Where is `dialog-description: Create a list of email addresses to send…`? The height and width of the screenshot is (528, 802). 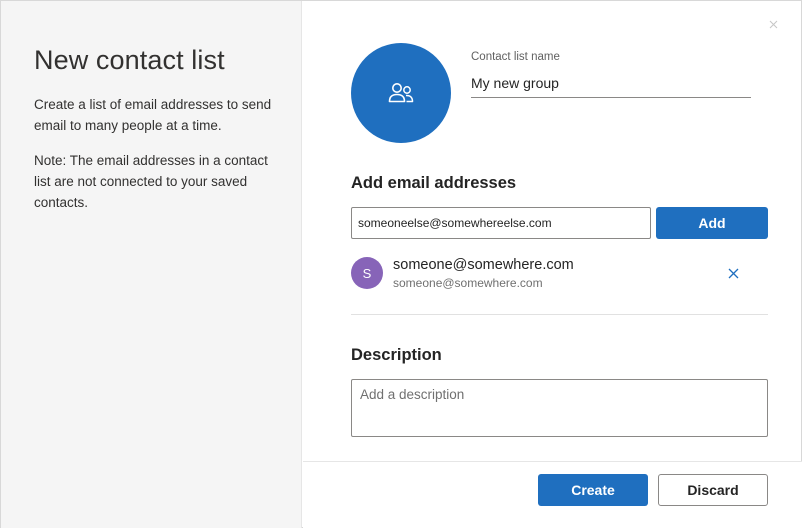 dialog-description: Create a list of email addresses to send… is located at coordinates (153, 115).